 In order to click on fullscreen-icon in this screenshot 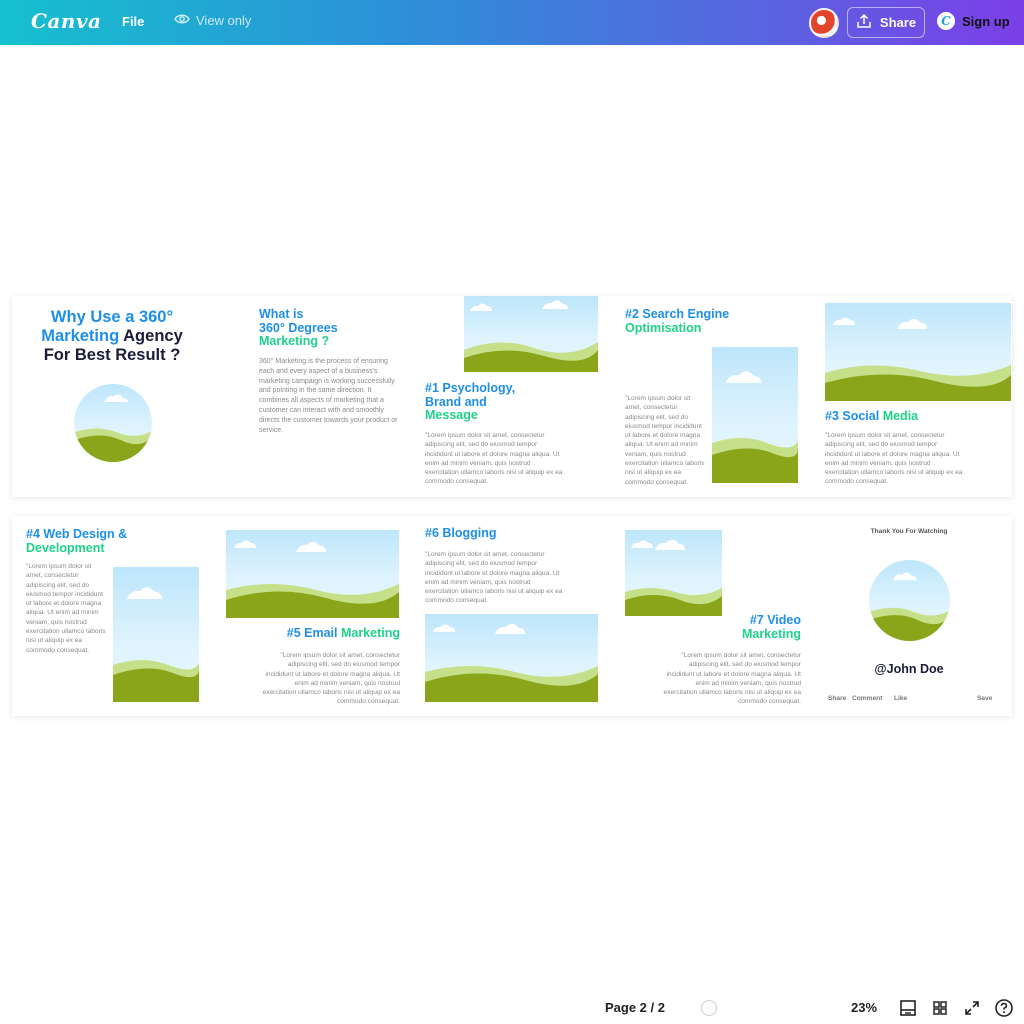, I will do `click(972, 1008)`.